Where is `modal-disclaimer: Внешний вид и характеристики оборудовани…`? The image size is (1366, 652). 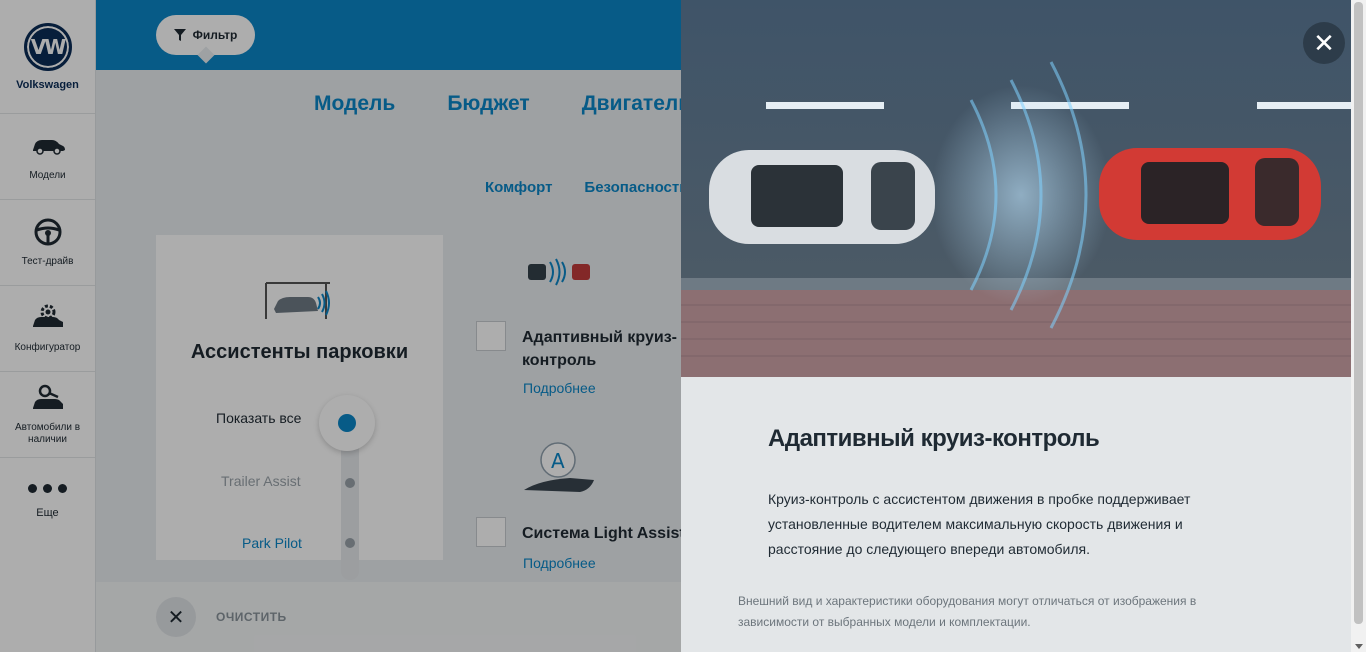 modal-disclaimer: Внешний вид и характеристики оборудовани… is located at coordinates (967, 611).